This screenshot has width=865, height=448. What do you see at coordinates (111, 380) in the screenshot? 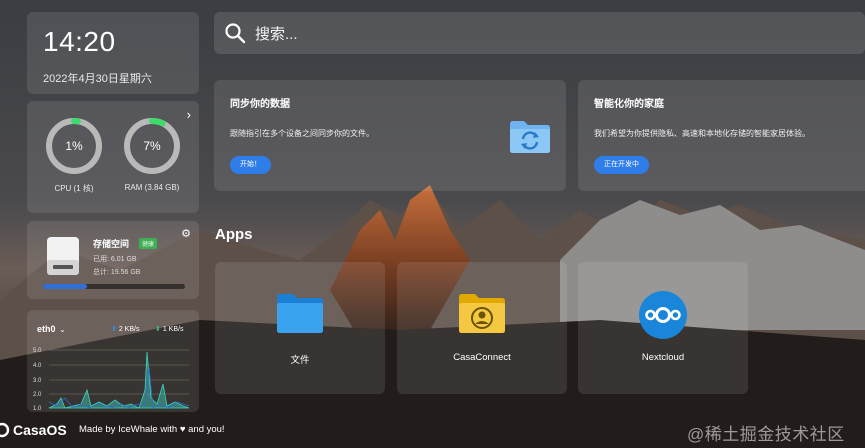
I see `network-traffic-chart: 5.0 4.0 3.0 2.0 1.0` at bounding box center [111, 380].